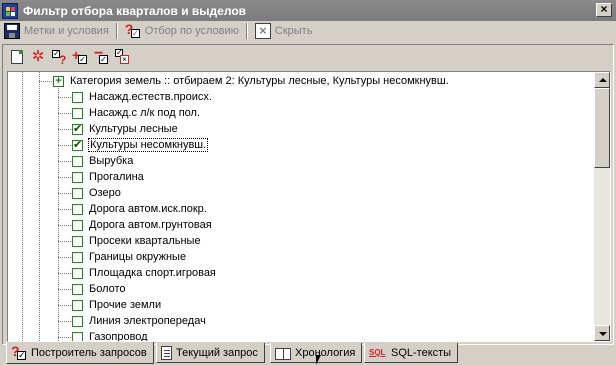  I want to click on tree-item: Болото, so click(99, 289).